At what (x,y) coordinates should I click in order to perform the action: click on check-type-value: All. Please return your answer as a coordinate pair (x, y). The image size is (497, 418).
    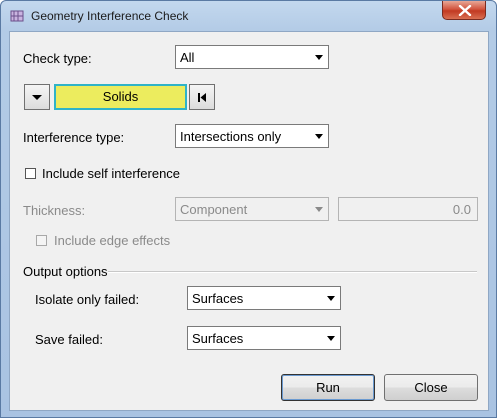
    Looking at the image, I should click on (187, 57).